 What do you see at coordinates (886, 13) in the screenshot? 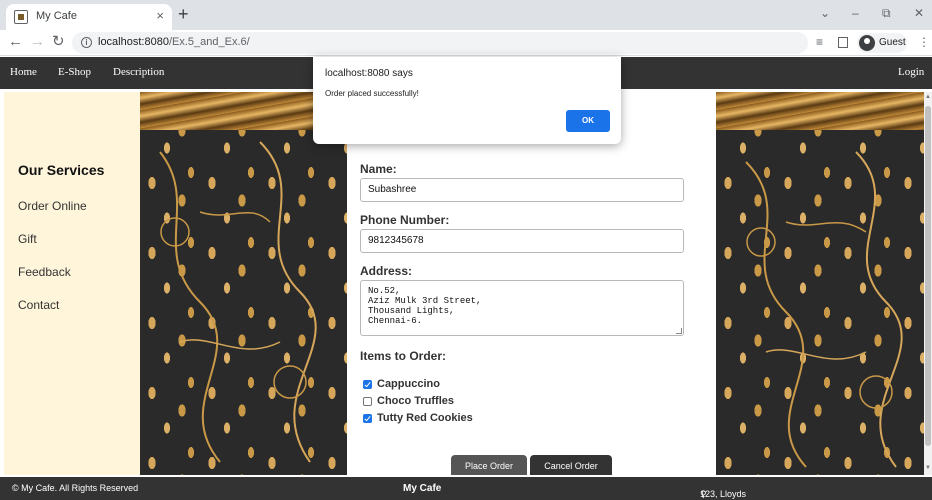
I see `restore-icon: ⧉` at bounding box center [886, 13].